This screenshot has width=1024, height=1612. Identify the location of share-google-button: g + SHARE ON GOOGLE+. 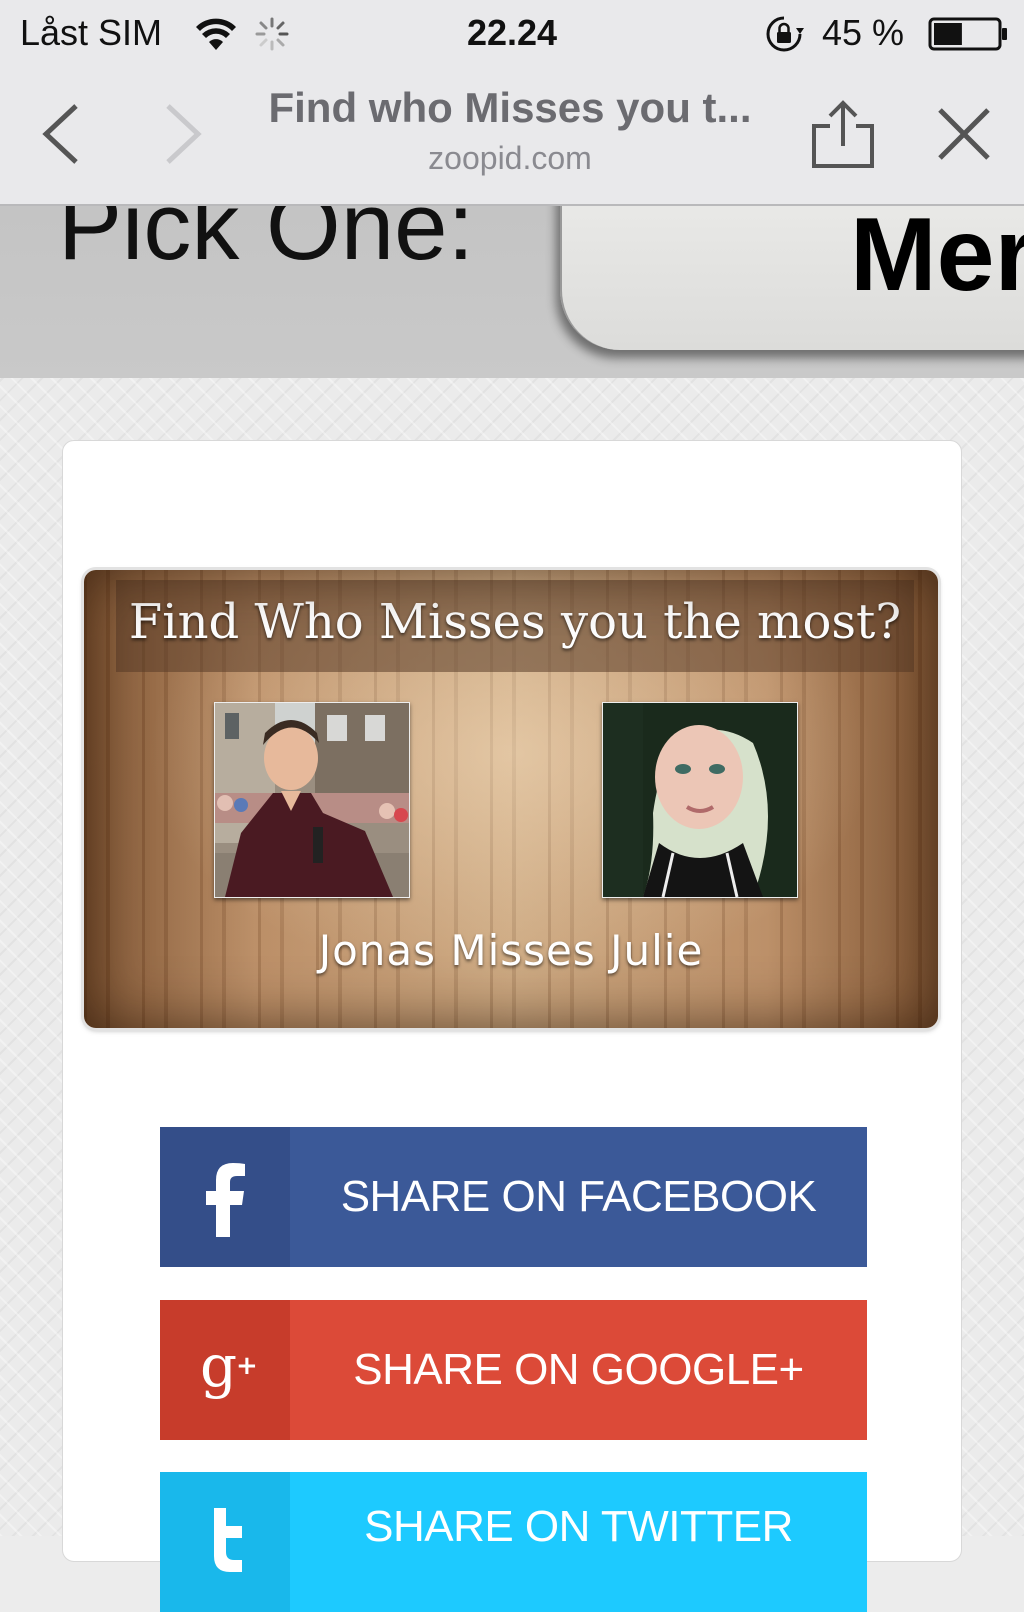
(513, 1370).